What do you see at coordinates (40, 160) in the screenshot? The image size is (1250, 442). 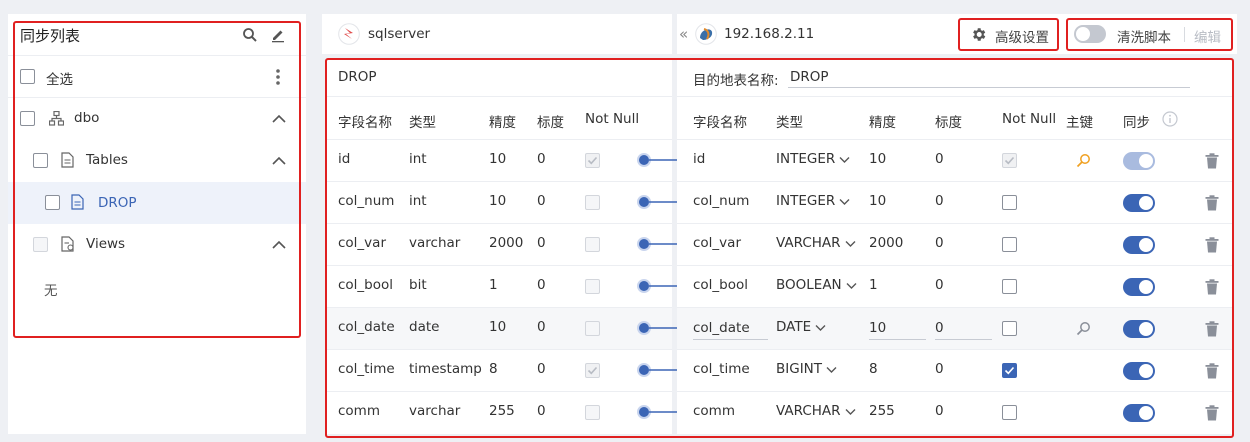 I see `tables-checkbox` at bounding box center [40, 160].